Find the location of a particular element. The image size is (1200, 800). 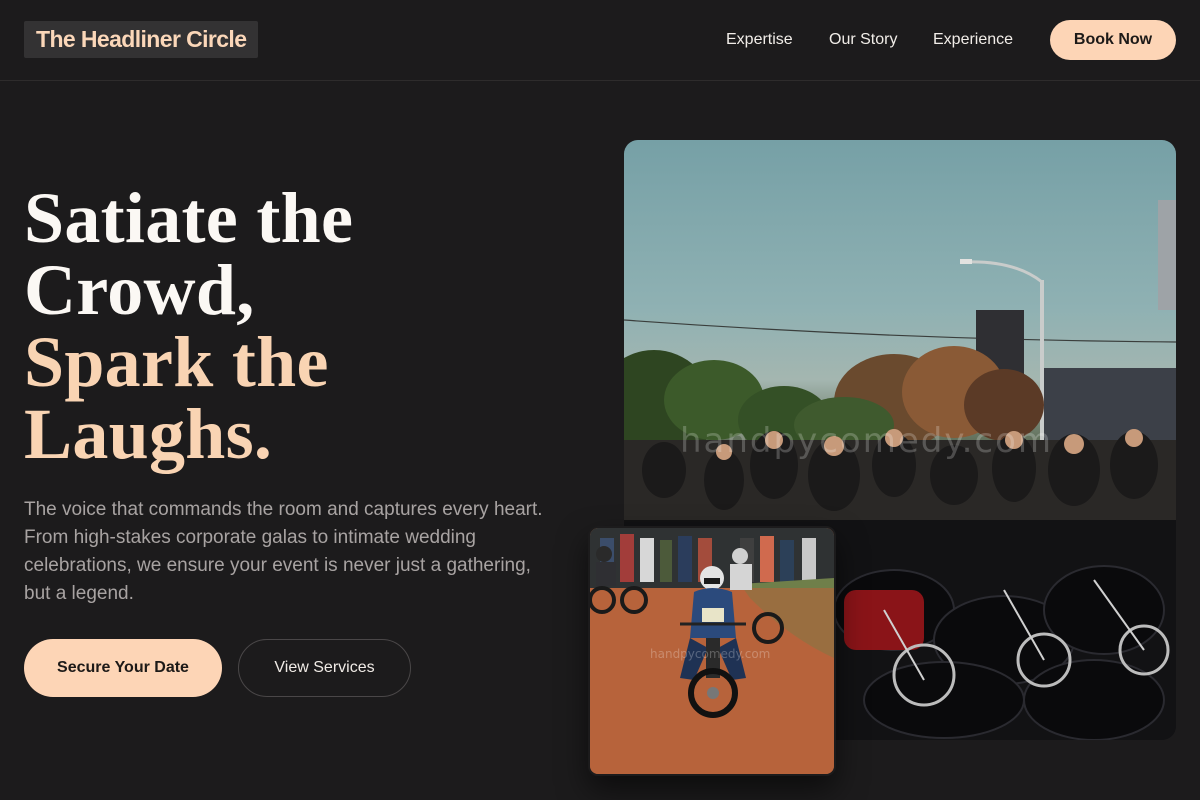

dirt-rider-illustration: handpycomedy.com is located at coordinates (712, 651).